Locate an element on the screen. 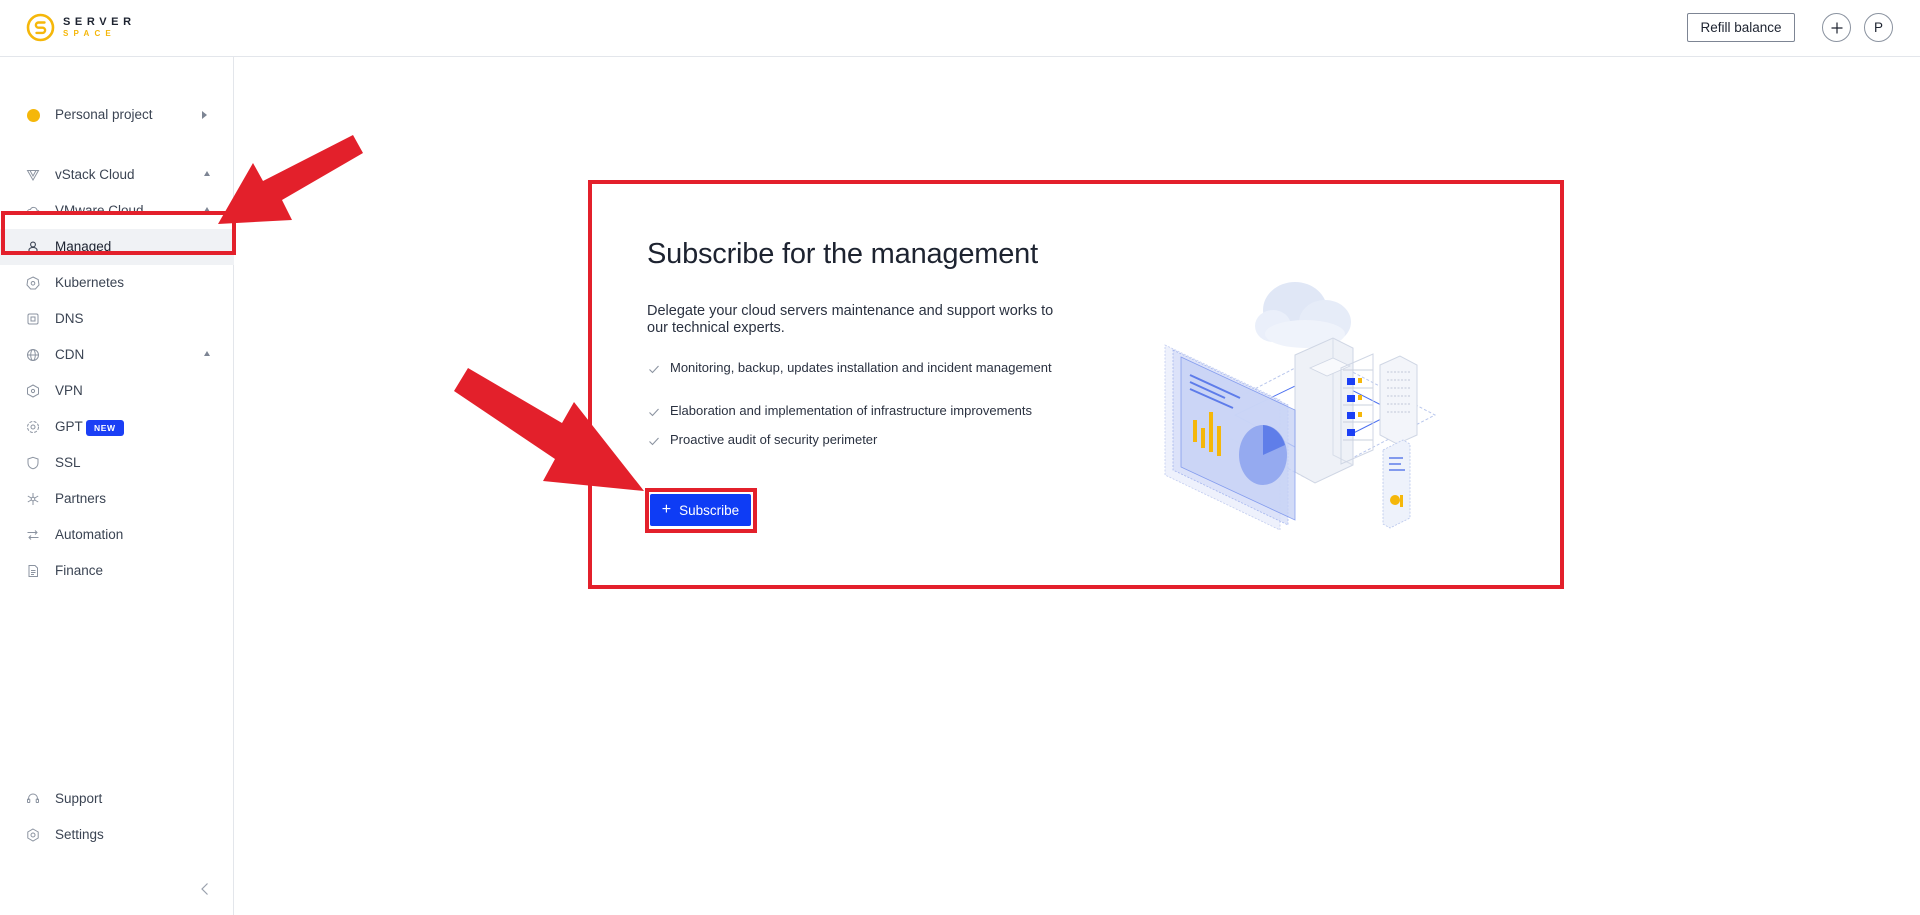 This screenshot has height=915, width=1920. logo-mark-icon is located at coordinates (40, 27).